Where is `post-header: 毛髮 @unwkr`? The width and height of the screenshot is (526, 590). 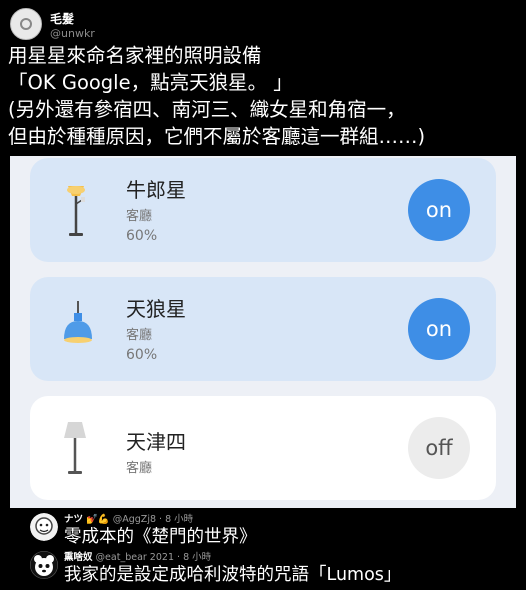
post-header: 毛髮 @unwkr is located at coordinates (263, 25).